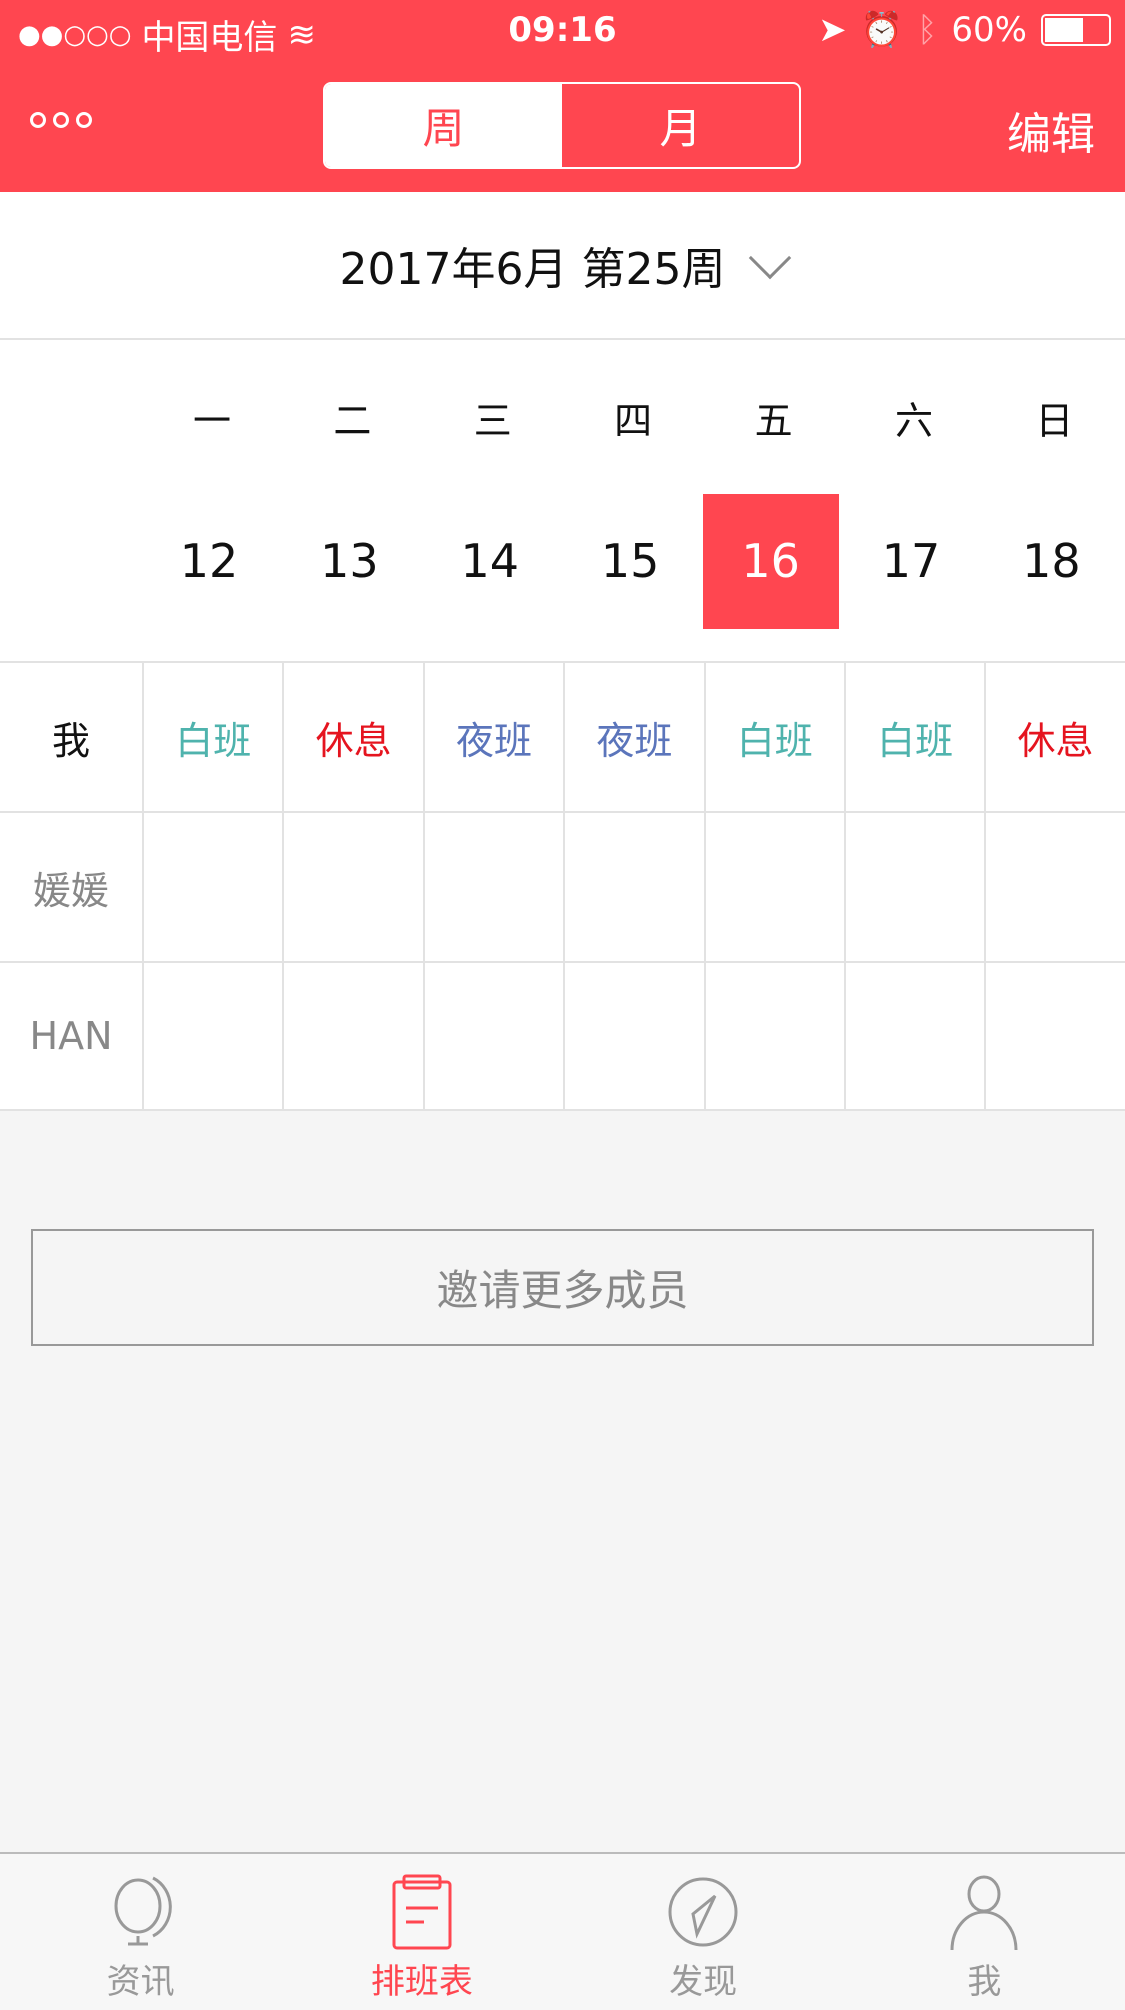 The width and height of the screenshot is (1125, 2010). I want to click on tab-bar: 资讯 排班表 发现 我, so click(562, 1931).